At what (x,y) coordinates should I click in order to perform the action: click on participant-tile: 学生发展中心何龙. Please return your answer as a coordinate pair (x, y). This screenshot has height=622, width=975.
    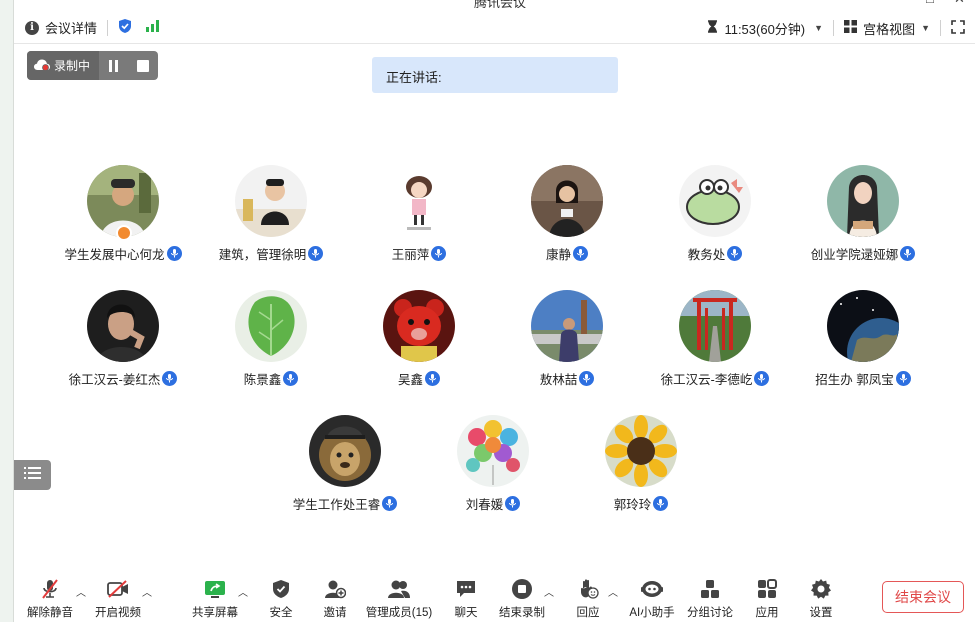
    Looking at the image, I should click on (123, 213).